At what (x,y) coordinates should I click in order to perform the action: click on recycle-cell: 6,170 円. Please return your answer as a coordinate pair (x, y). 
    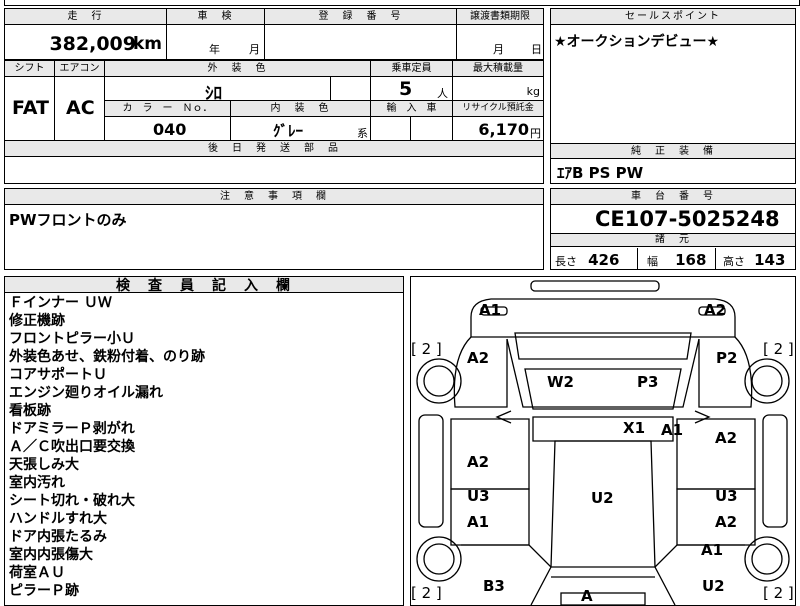
    Looking at the image, I should click on (498, 129).